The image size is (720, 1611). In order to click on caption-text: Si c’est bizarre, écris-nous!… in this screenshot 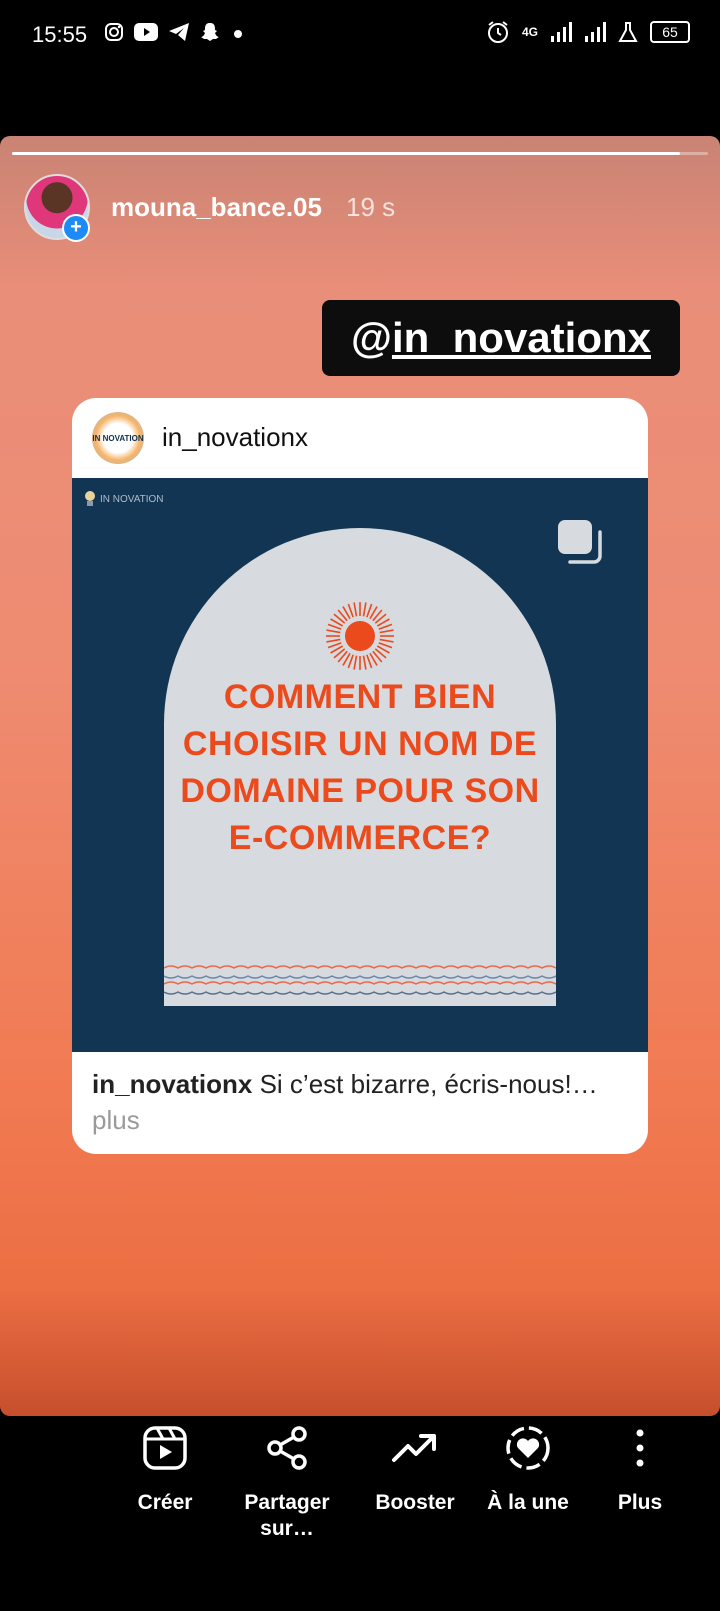, I will do `click(428, 1084)`.